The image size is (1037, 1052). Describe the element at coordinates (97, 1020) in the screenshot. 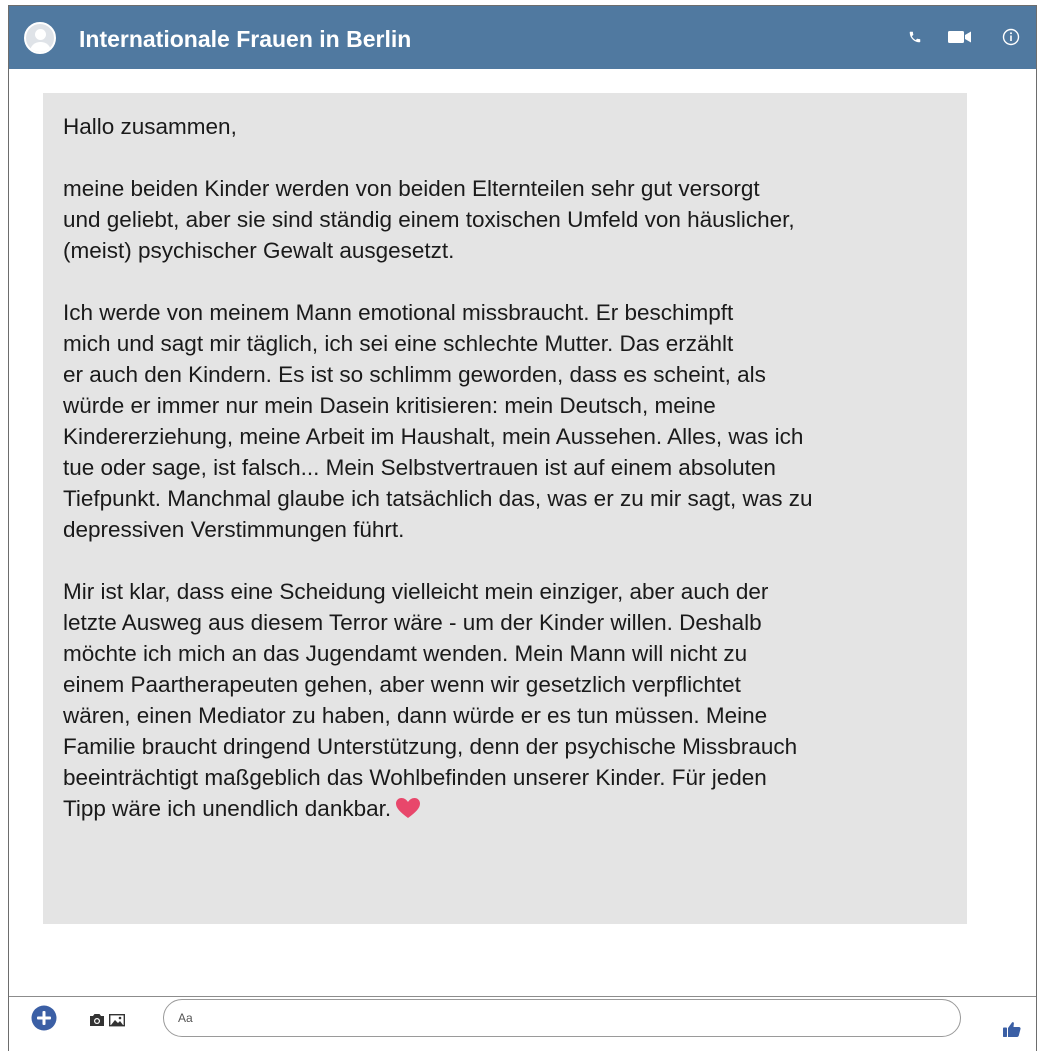

I see `camera-icon` at that location.